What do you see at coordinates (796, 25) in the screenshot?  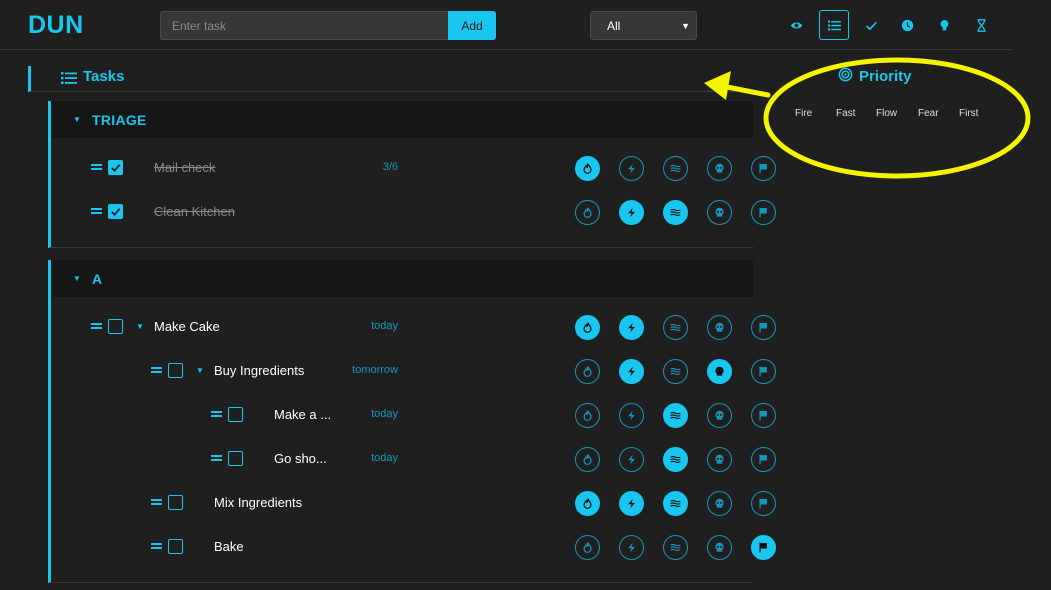 I see `view-eye-button` at bounding box center [796, 25].